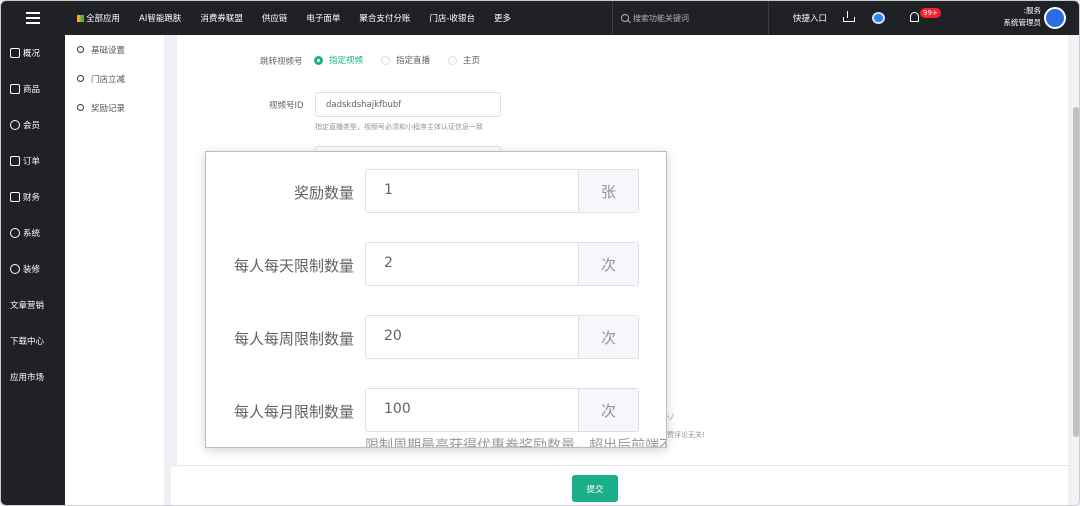 This screenshot has width=1080, height=506. What do you see at coordinates (293, 266) in the screenshot?
I see `daily-limit-label: 每人每天限制数量` at bounding box center [293, 266].